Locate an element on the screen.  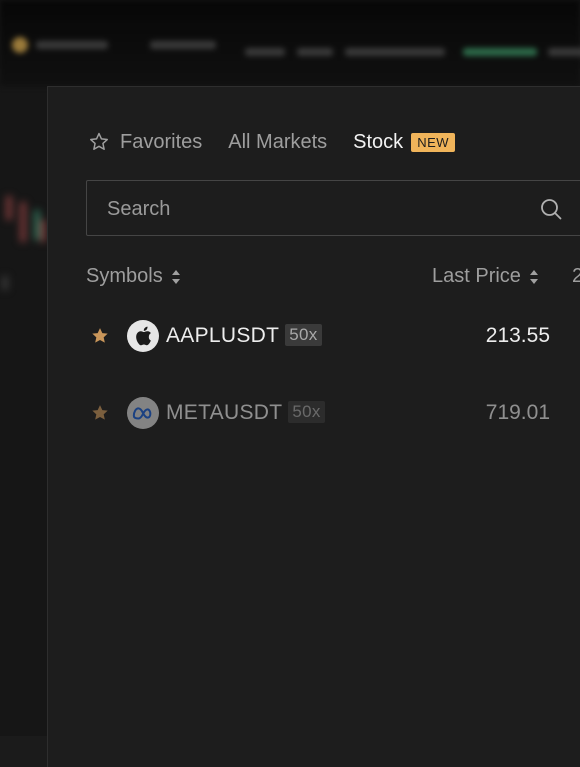
symbol-text: METAUSDT is located at coordinates (224, 412).